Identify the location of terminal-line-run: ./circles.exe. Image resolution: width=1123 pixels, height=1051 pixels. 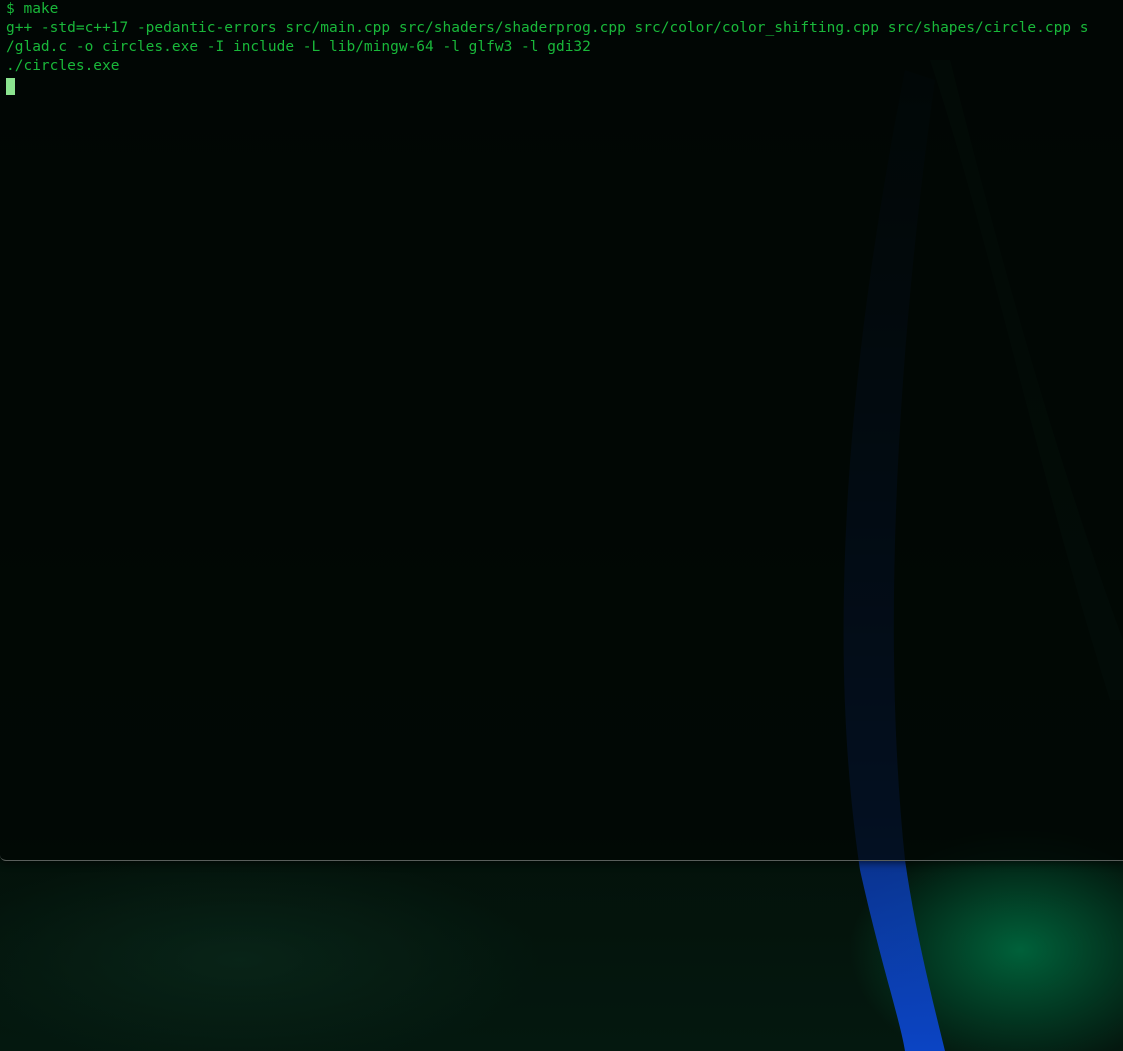
(63, 66).